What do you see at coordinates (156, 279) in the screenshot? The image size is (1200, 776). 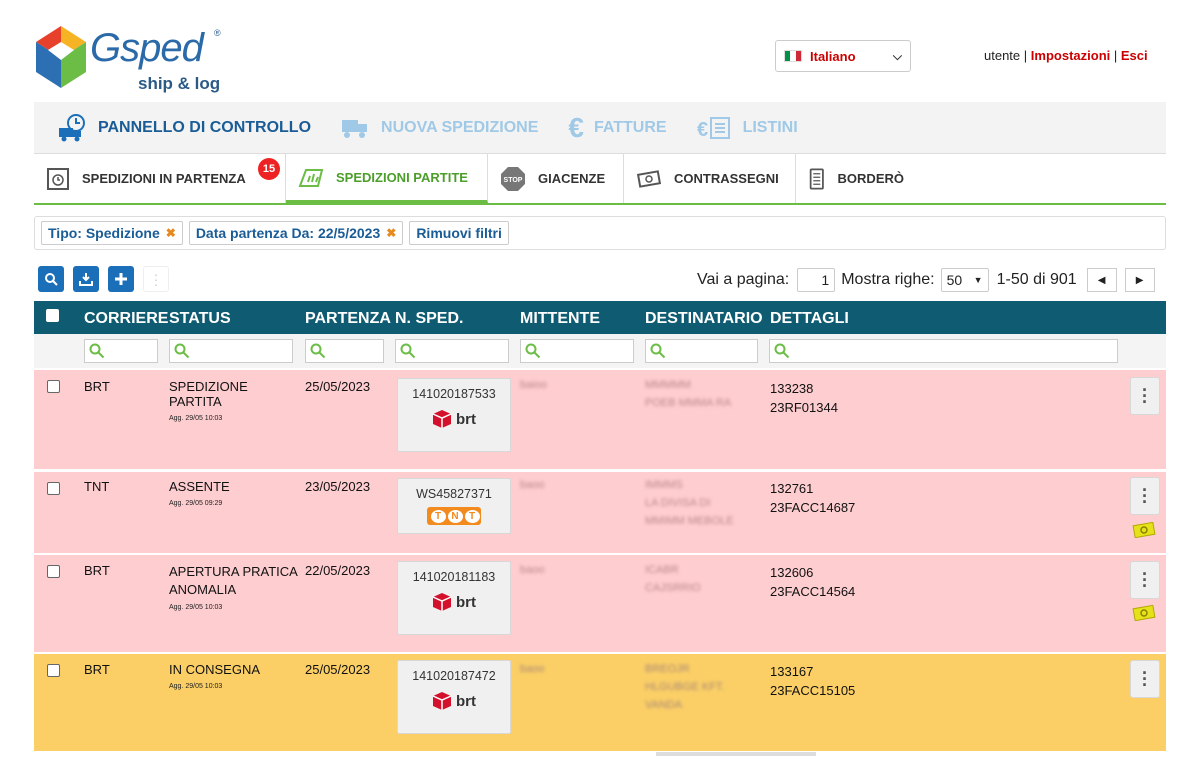 I see `more-actions-button: · · ·` at bounding box center [156, 279].